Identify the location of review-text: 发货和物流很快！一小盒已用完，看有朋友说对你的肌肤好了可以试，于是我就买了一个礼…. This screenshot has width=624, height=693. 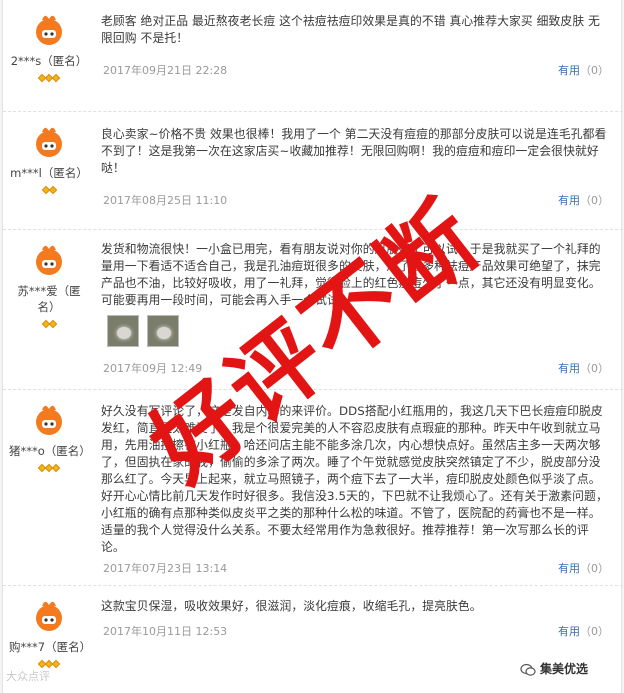
(351, 274).